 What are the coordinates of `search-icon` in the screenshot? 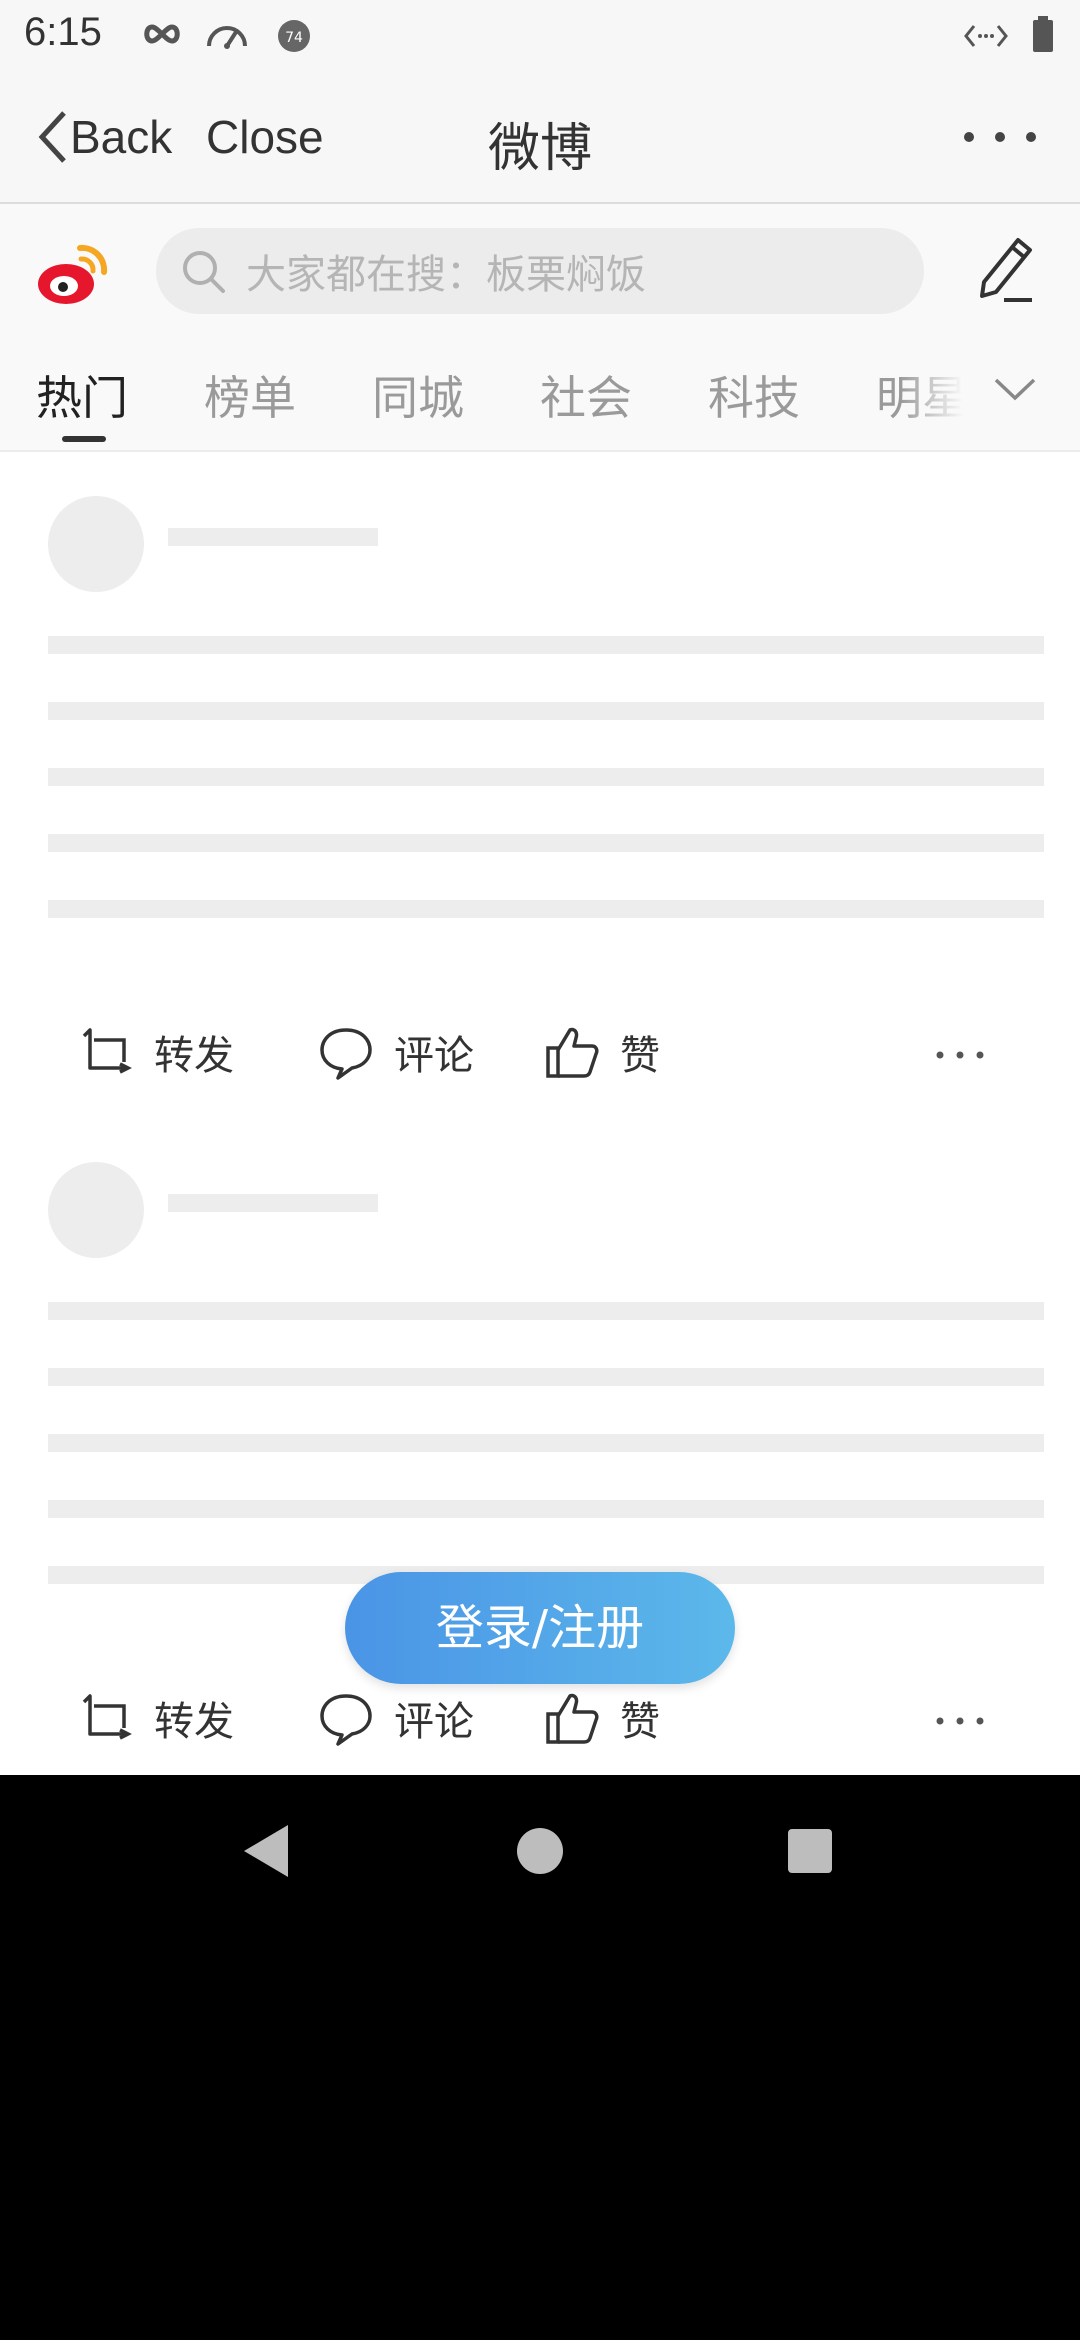 It's located at (204, 272).